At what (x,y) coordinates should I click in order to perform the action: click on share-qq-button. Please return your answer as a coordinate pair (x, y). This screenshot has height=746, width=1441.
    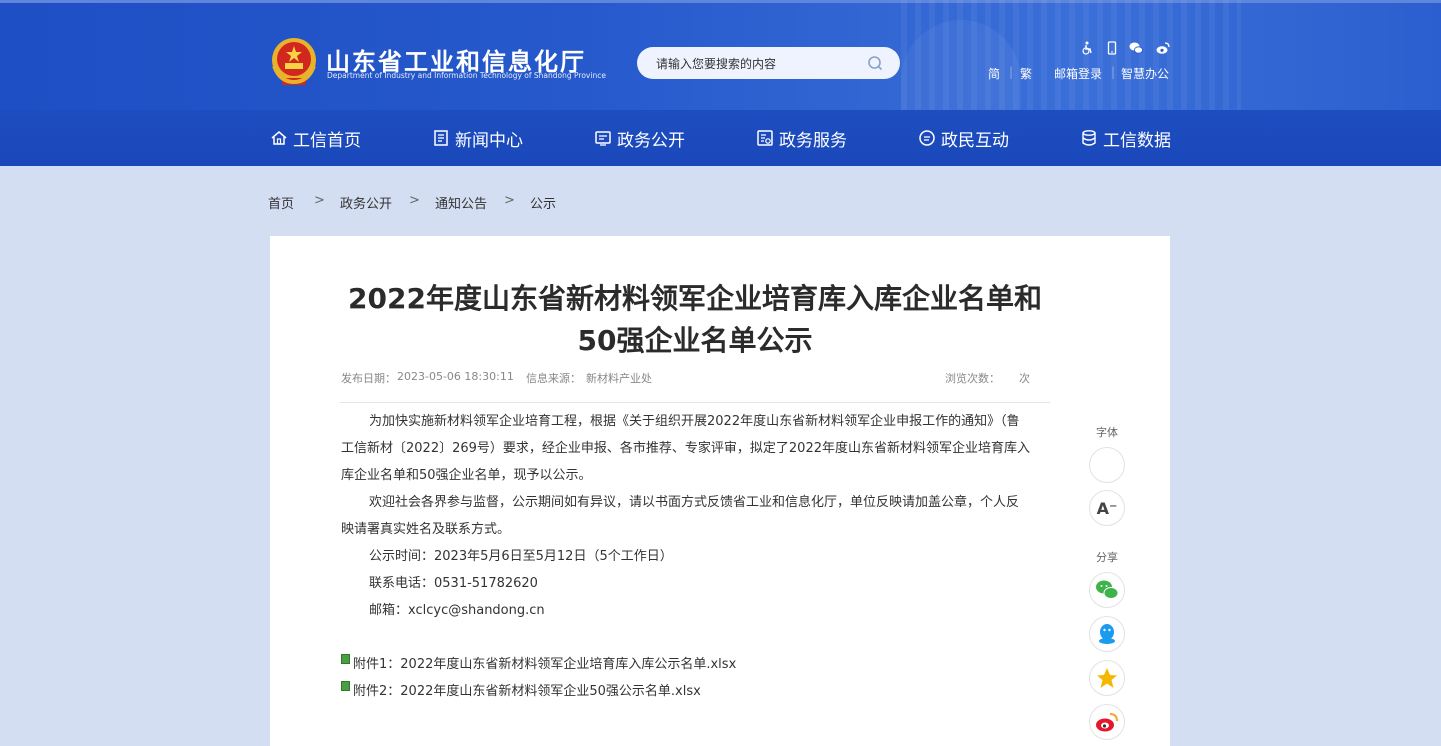
    Looking at the image, I should click on (1107, 634).